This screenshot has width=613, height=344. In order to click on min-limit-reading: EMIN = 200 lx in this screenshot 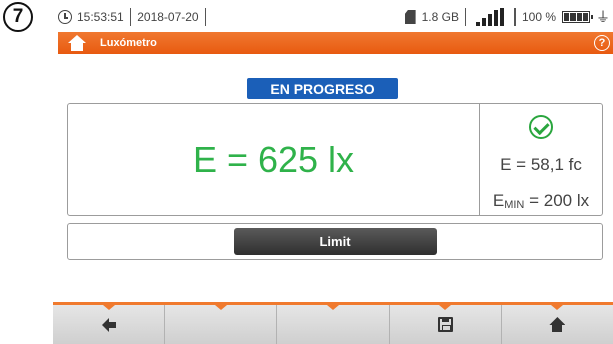, I will do `click(541, 201)`.